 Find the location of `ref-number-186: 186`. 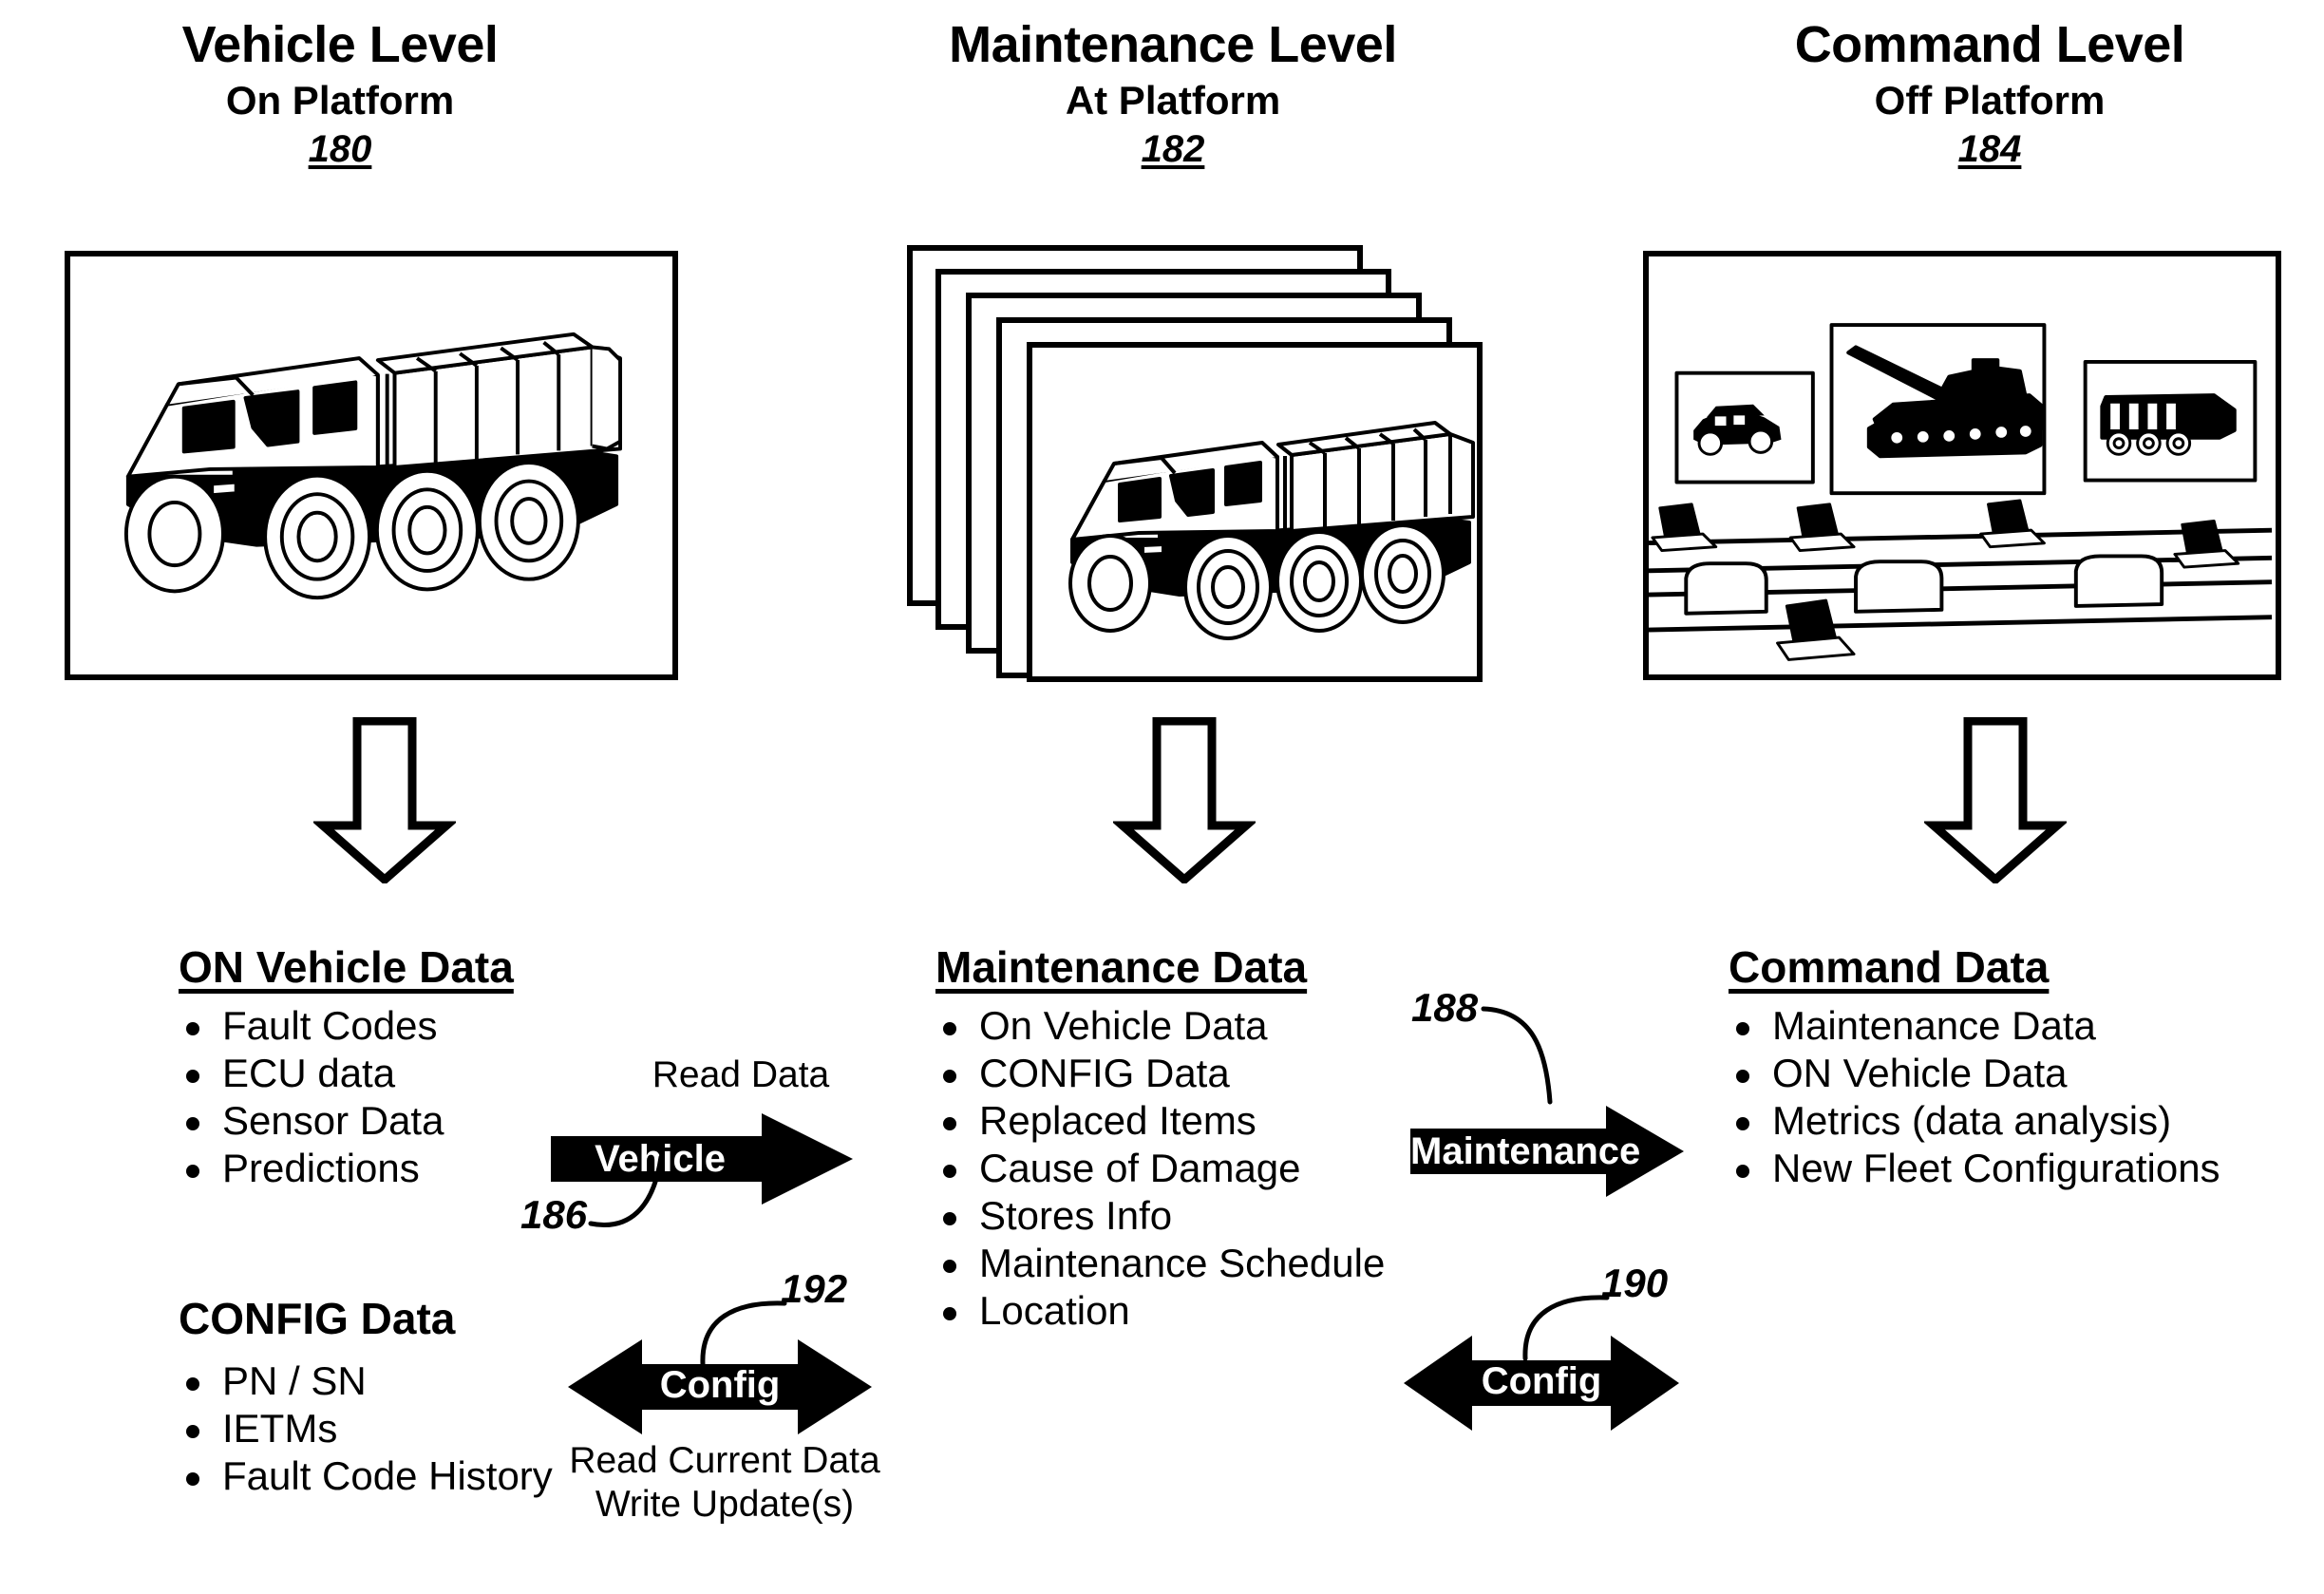

ref-number-186: 186 is located at coordinates (554, 1215).